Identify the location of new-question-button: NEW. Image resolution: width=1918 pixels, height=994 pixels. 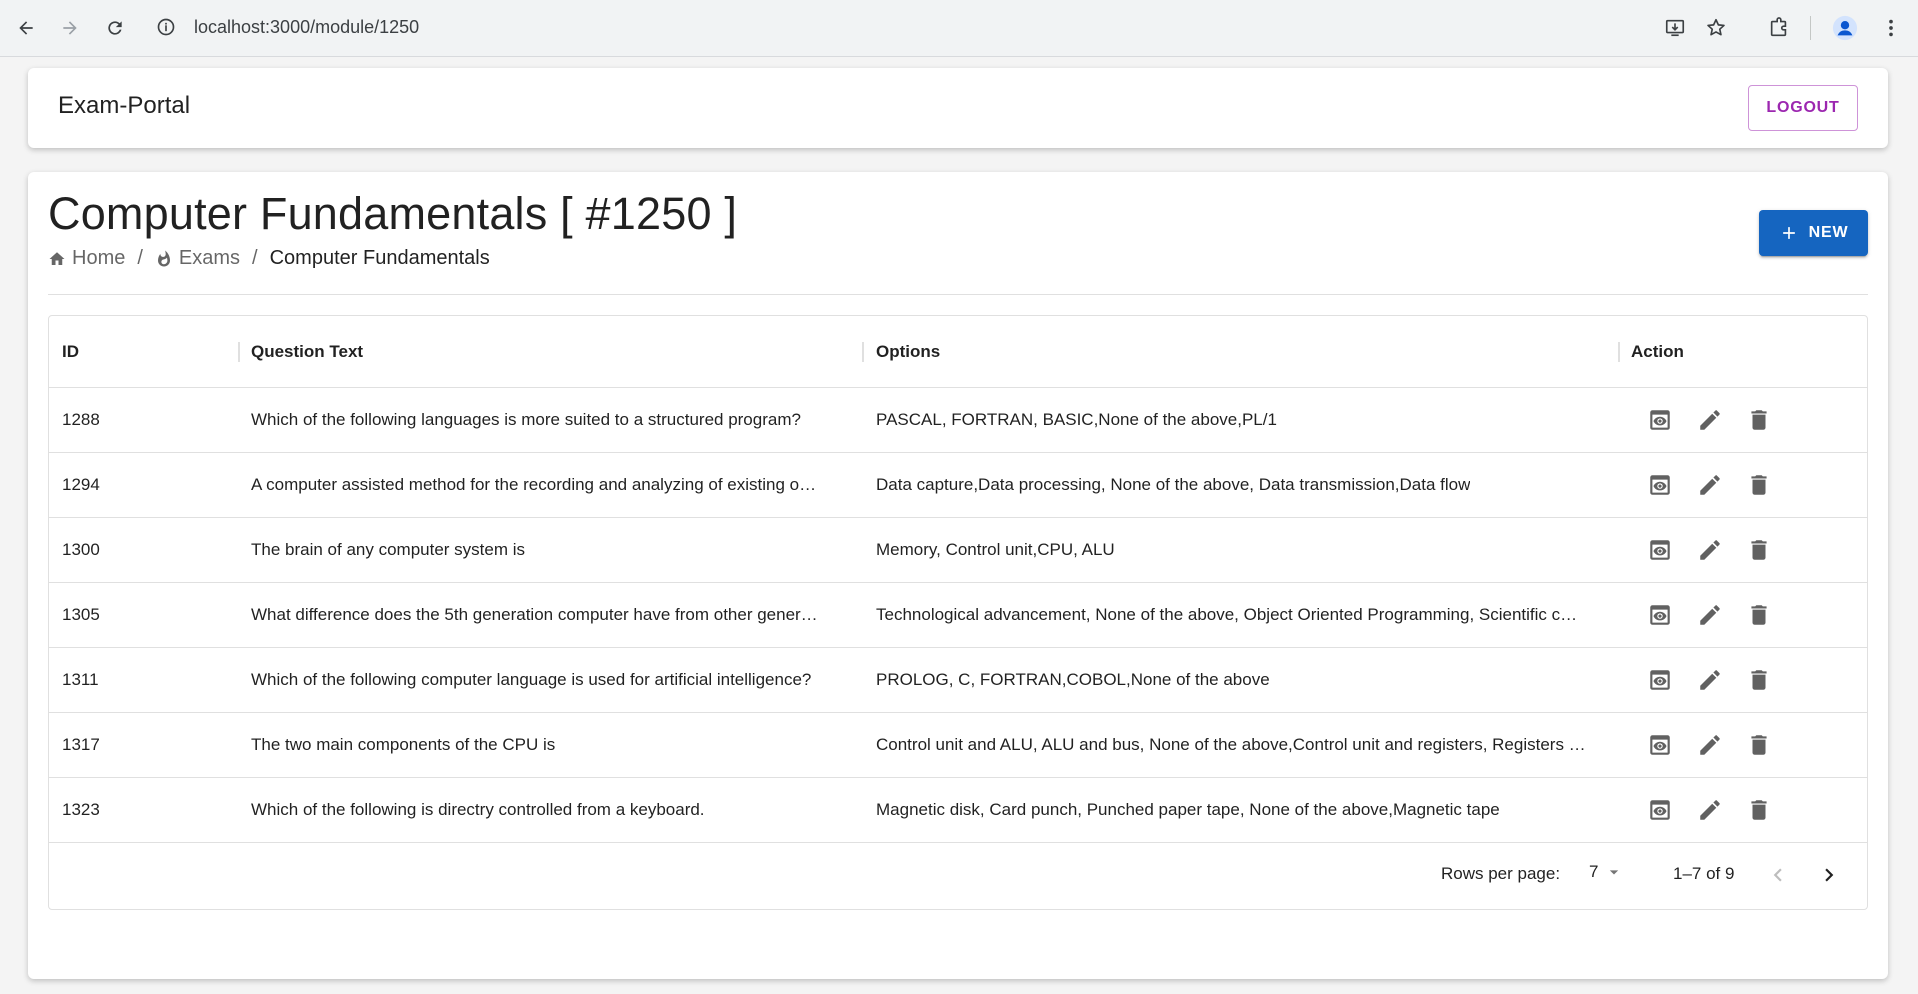
(1813, 233).